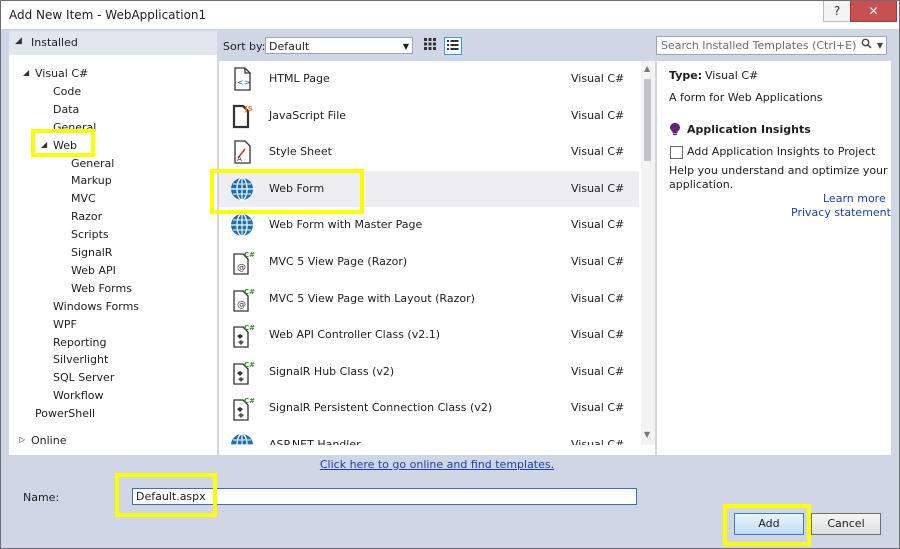 The width and height of the screenshot is (900, 549). Describe the element at coordinates (647, 120) in the screenshot. I see `scroll-thumb` at that location.